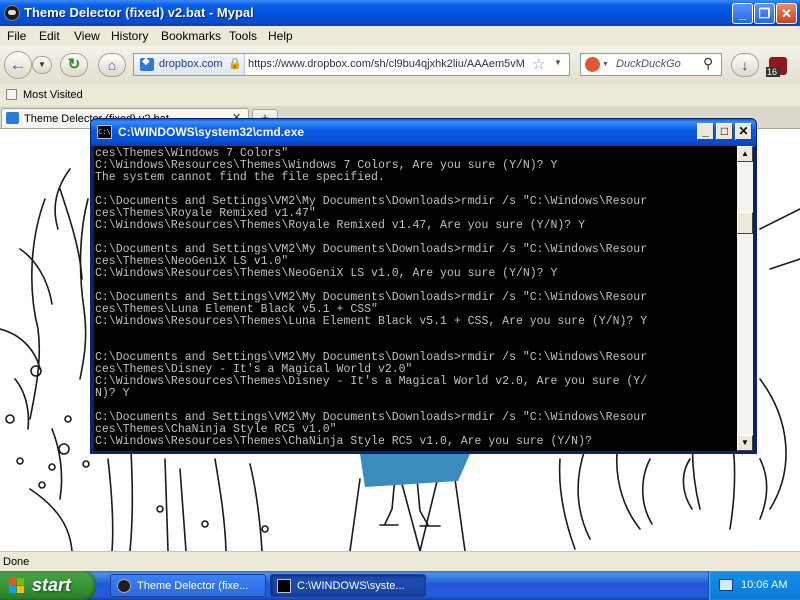 This screenshot has width=800, height=600. What do you see at coordinates (211, 132) in the screenshot?
I see `cmd-window-title: C:\WINDOWS\system32\cmd.exe` at bounding box center [211, 132].